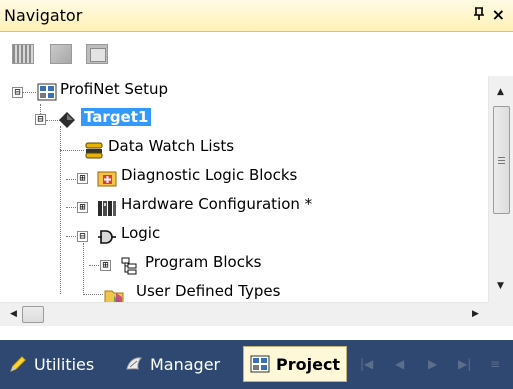 This screenshot has width=513, height=389. What do you see at coordinates (479, 16) in the screenshot?
I see `pin-icon` at bounding box center [479, 16].